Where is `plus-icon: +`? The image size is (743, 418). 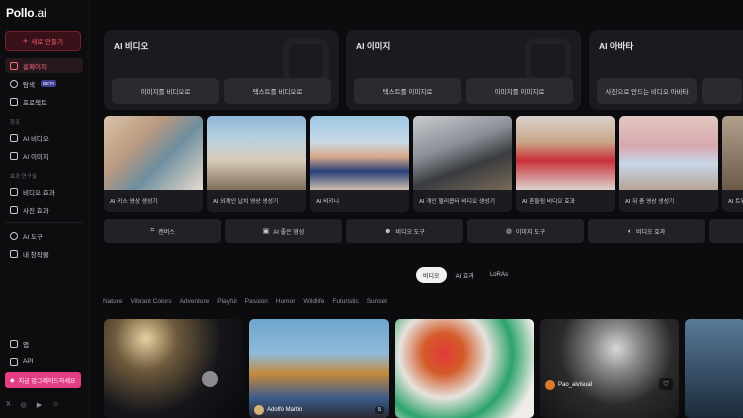
plus-icon: + is located at coordinates (26, 40).